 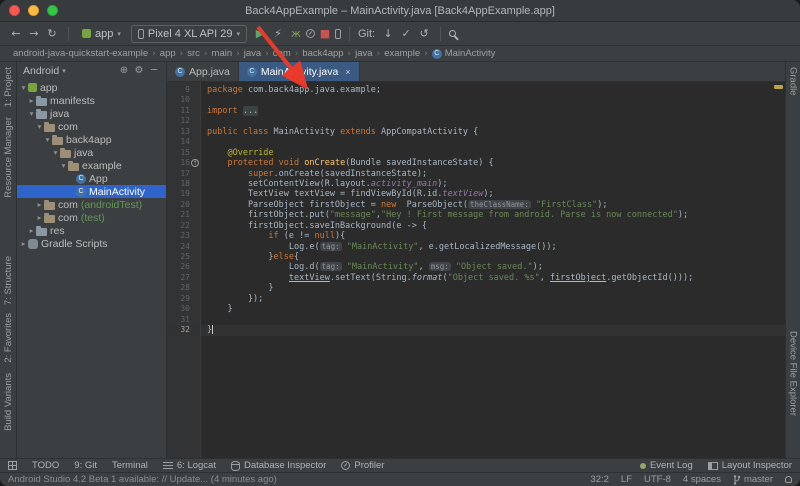 I want to click on gutter-line: 21, so click(x=185, y=215).